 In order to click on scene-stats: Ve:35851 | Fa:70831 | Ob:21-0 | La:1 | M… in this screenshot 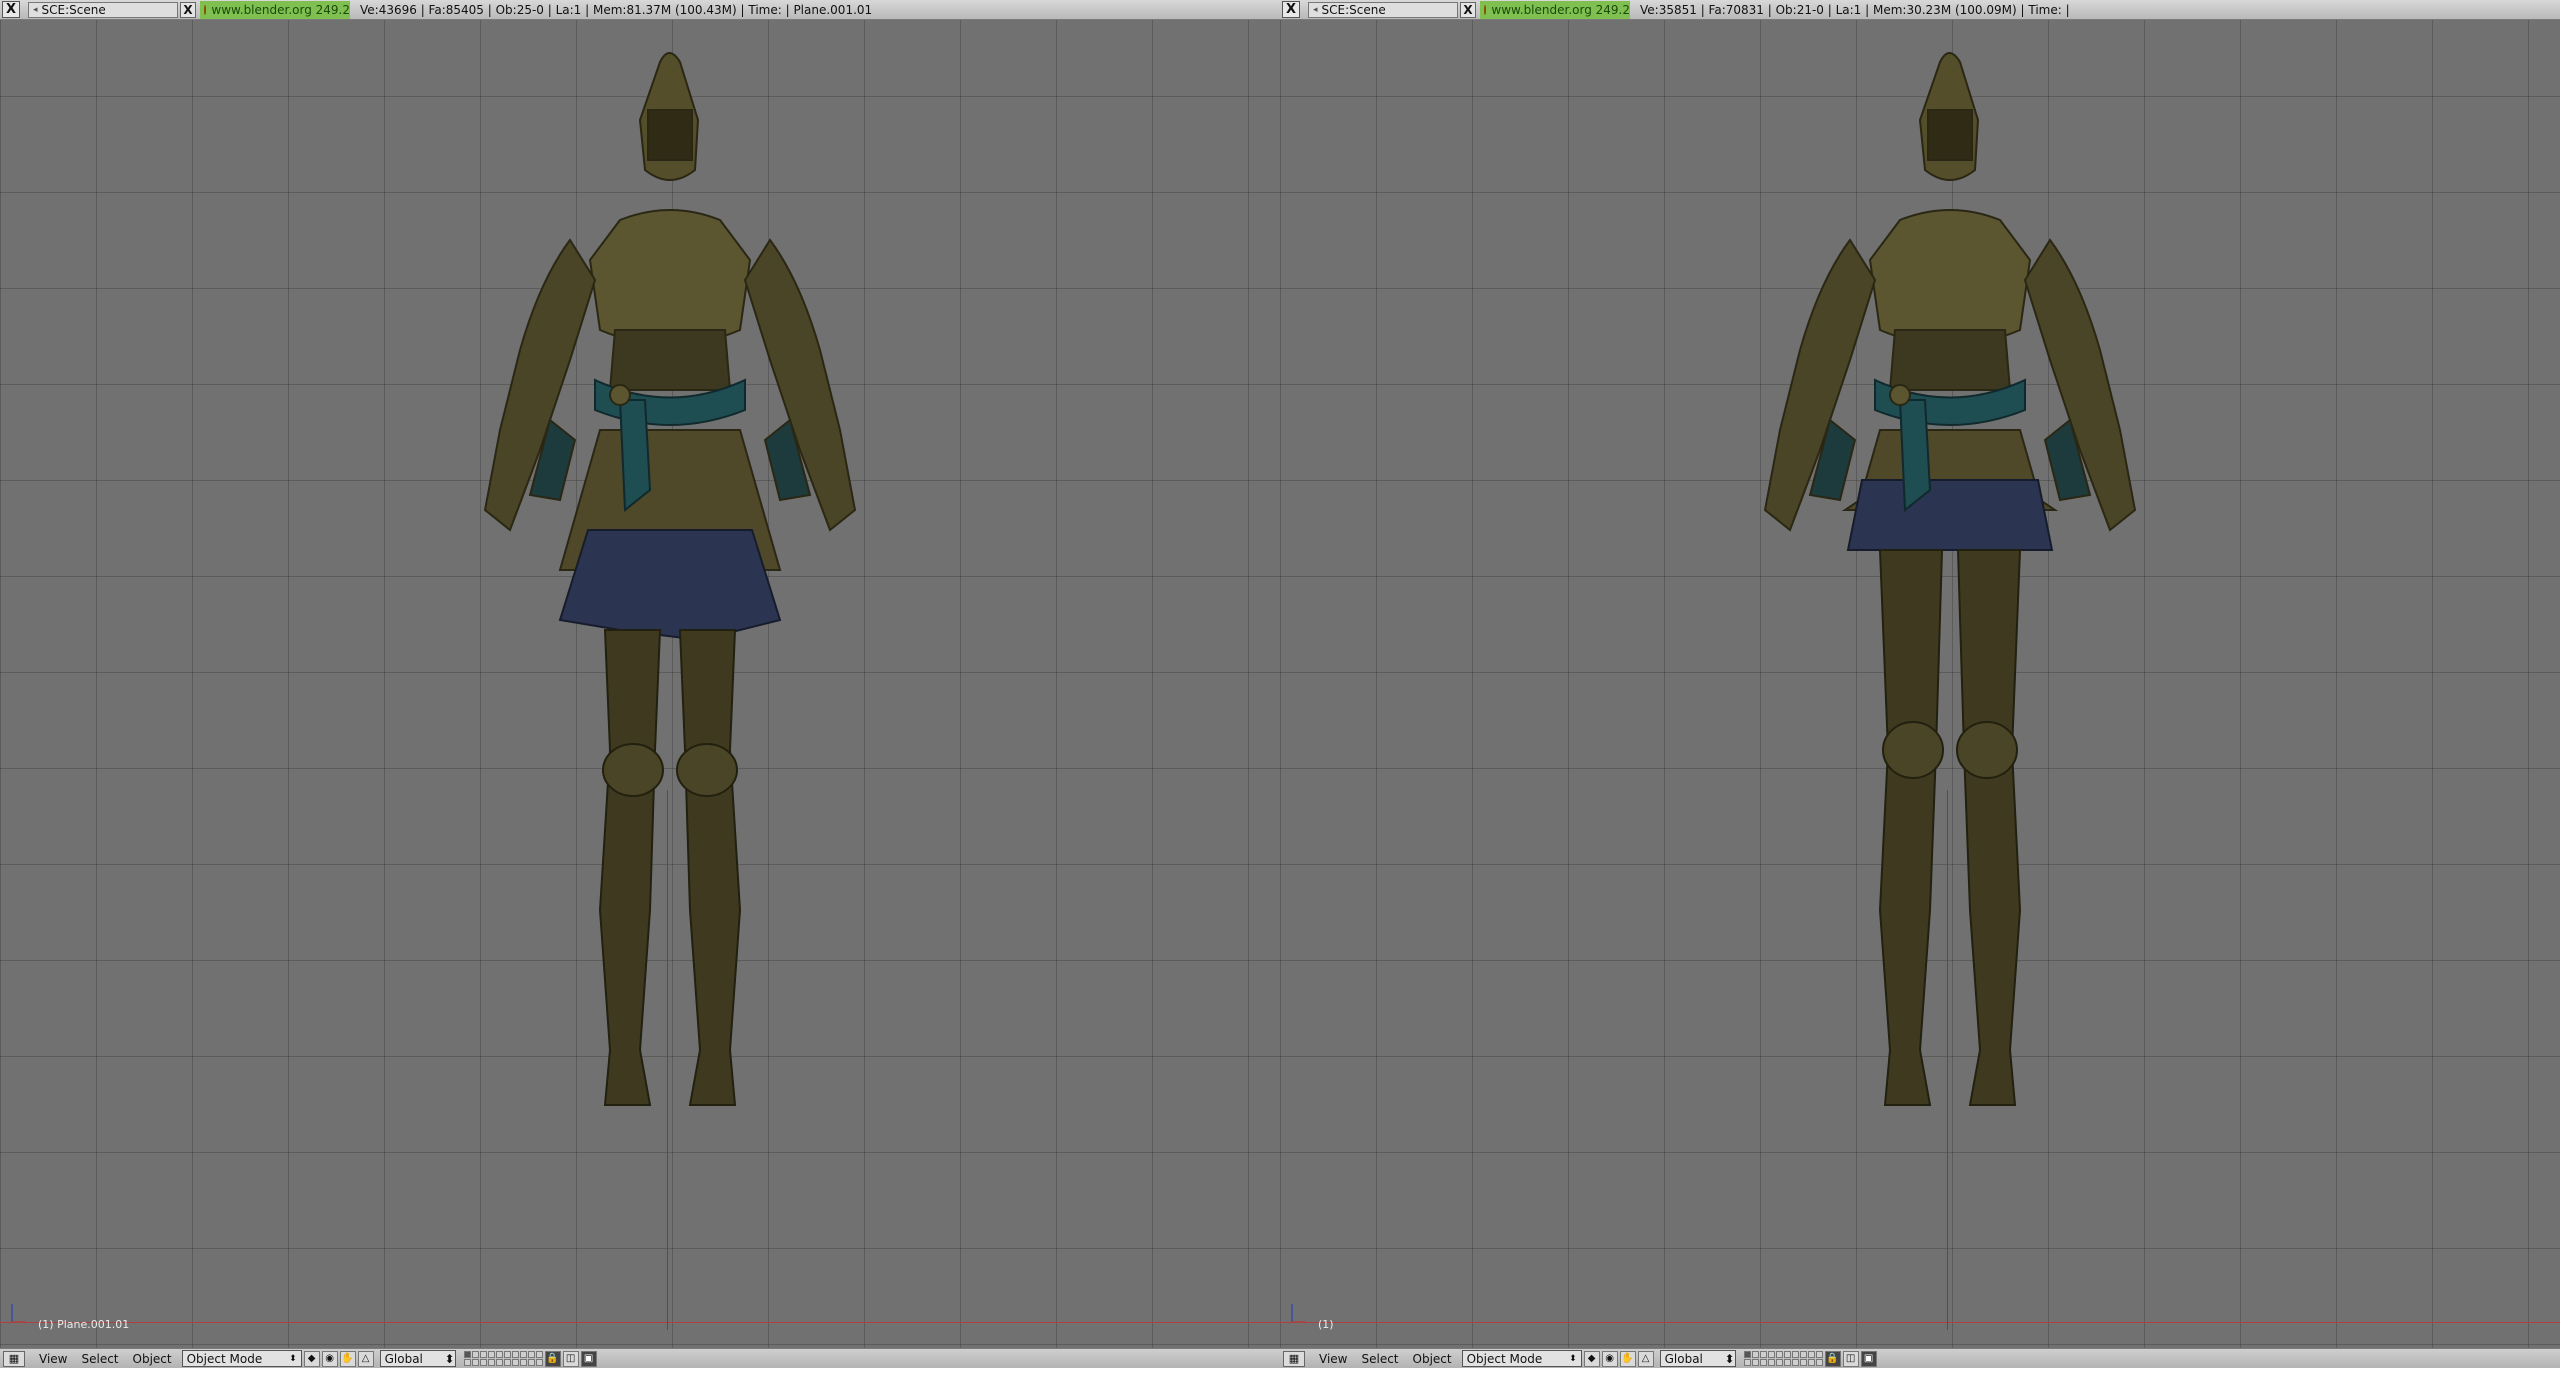, I will do `click(1855, 9)`.